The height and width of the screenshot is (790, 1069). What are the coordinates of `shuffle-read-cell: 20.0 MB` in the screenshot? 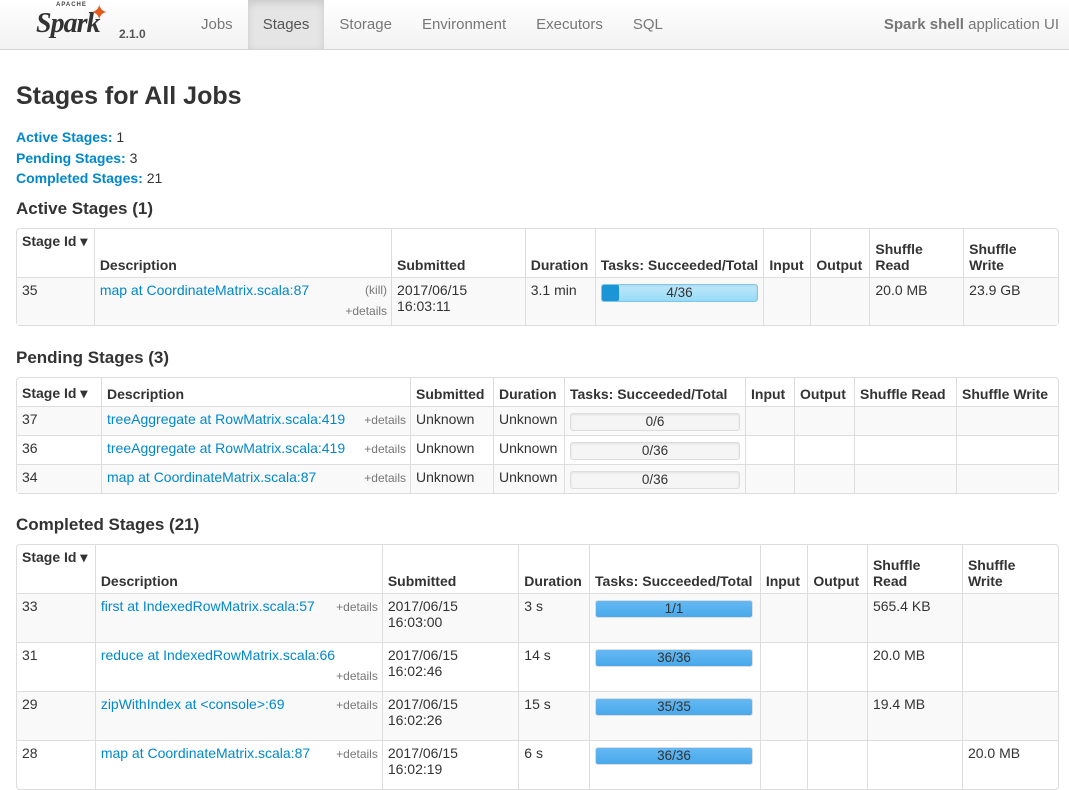 It's located at (916, 301).